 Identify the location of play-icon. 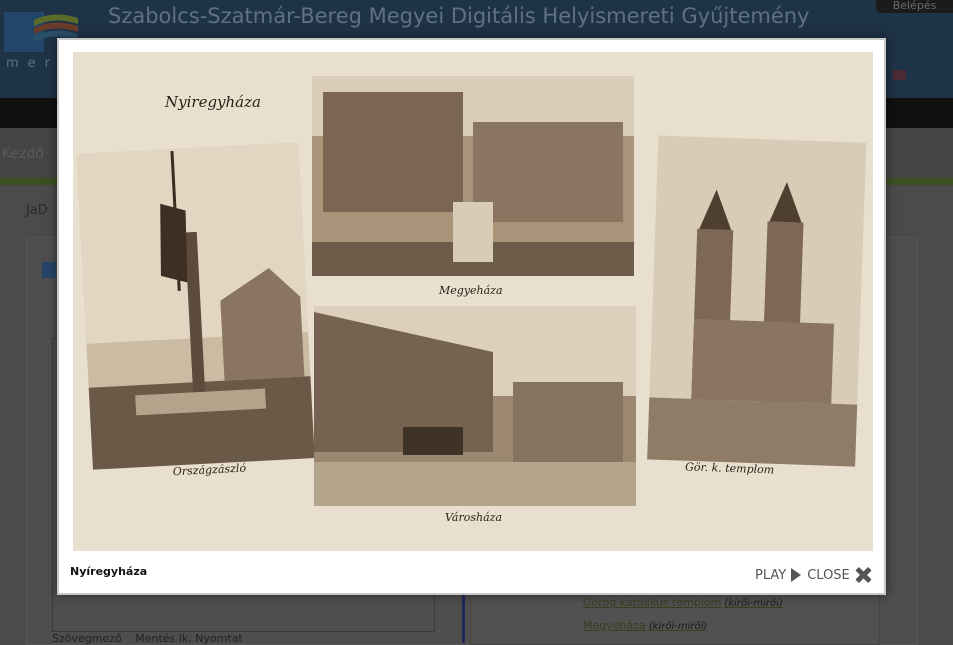
(796, 575).